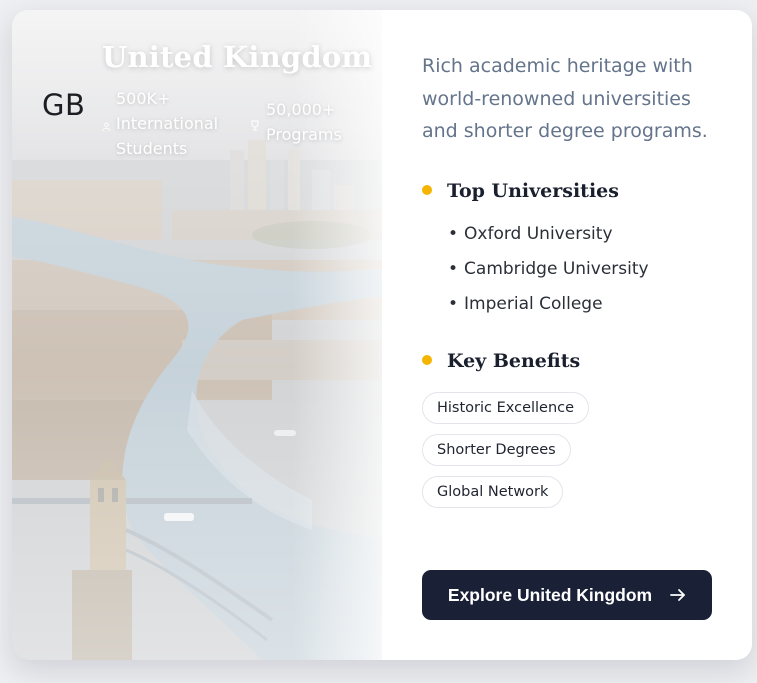 The image size is (757, 683). I want to click on stat-programs: 50,000+ Programs, so click(313, 122).